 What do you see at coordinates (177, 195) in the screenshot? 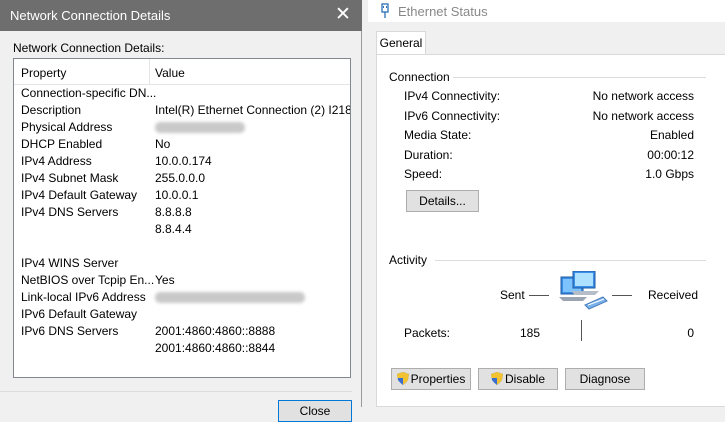
I see `value-cell: 10.0.0.1` at bounding box center [177, 195].